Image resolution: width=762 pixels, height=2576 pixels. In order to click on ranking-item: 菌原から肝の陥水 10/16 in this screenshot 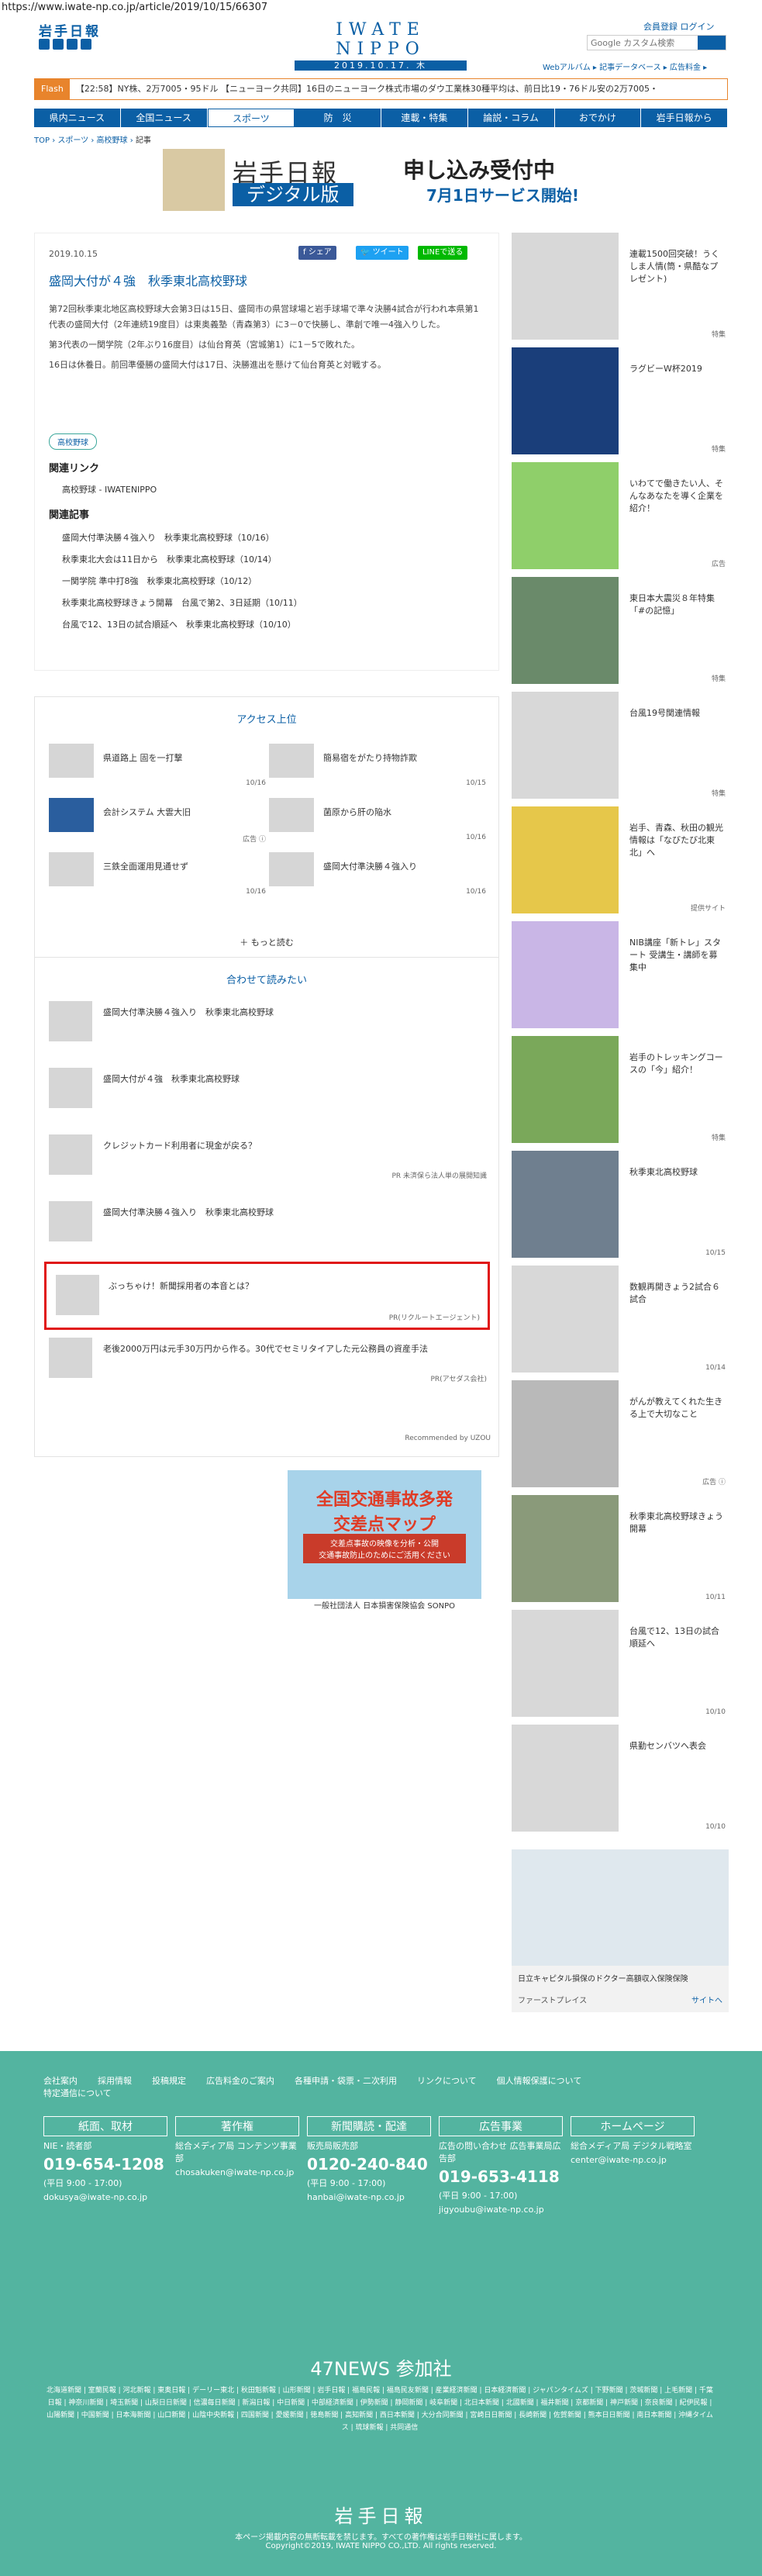, I will do `click(377, 821)`.